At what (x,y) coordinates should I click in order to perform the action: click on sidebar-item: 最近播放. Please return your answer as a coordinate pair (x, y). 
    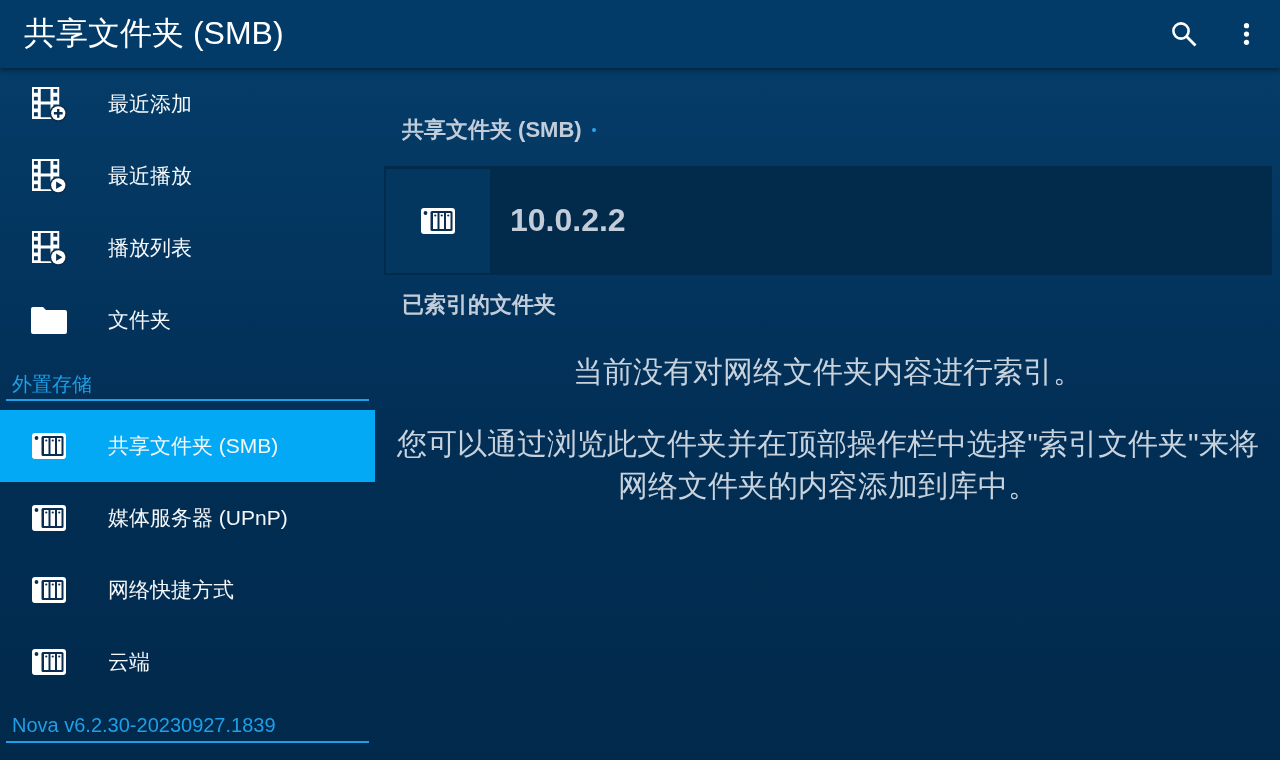
    Looking at the image, I should click on (187, 176).